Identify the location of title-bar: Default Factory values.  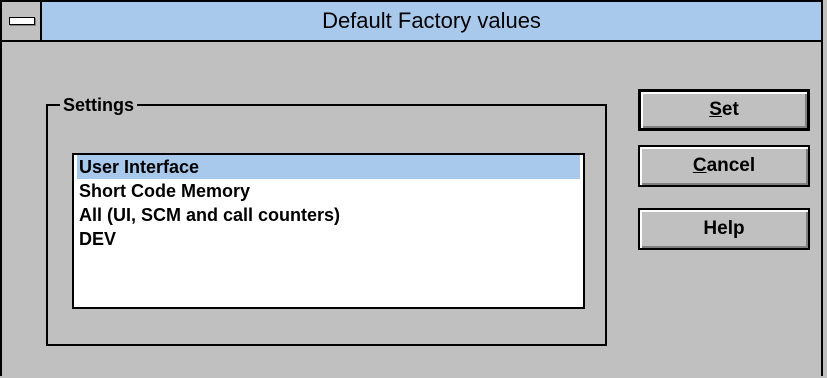
(411, 22).